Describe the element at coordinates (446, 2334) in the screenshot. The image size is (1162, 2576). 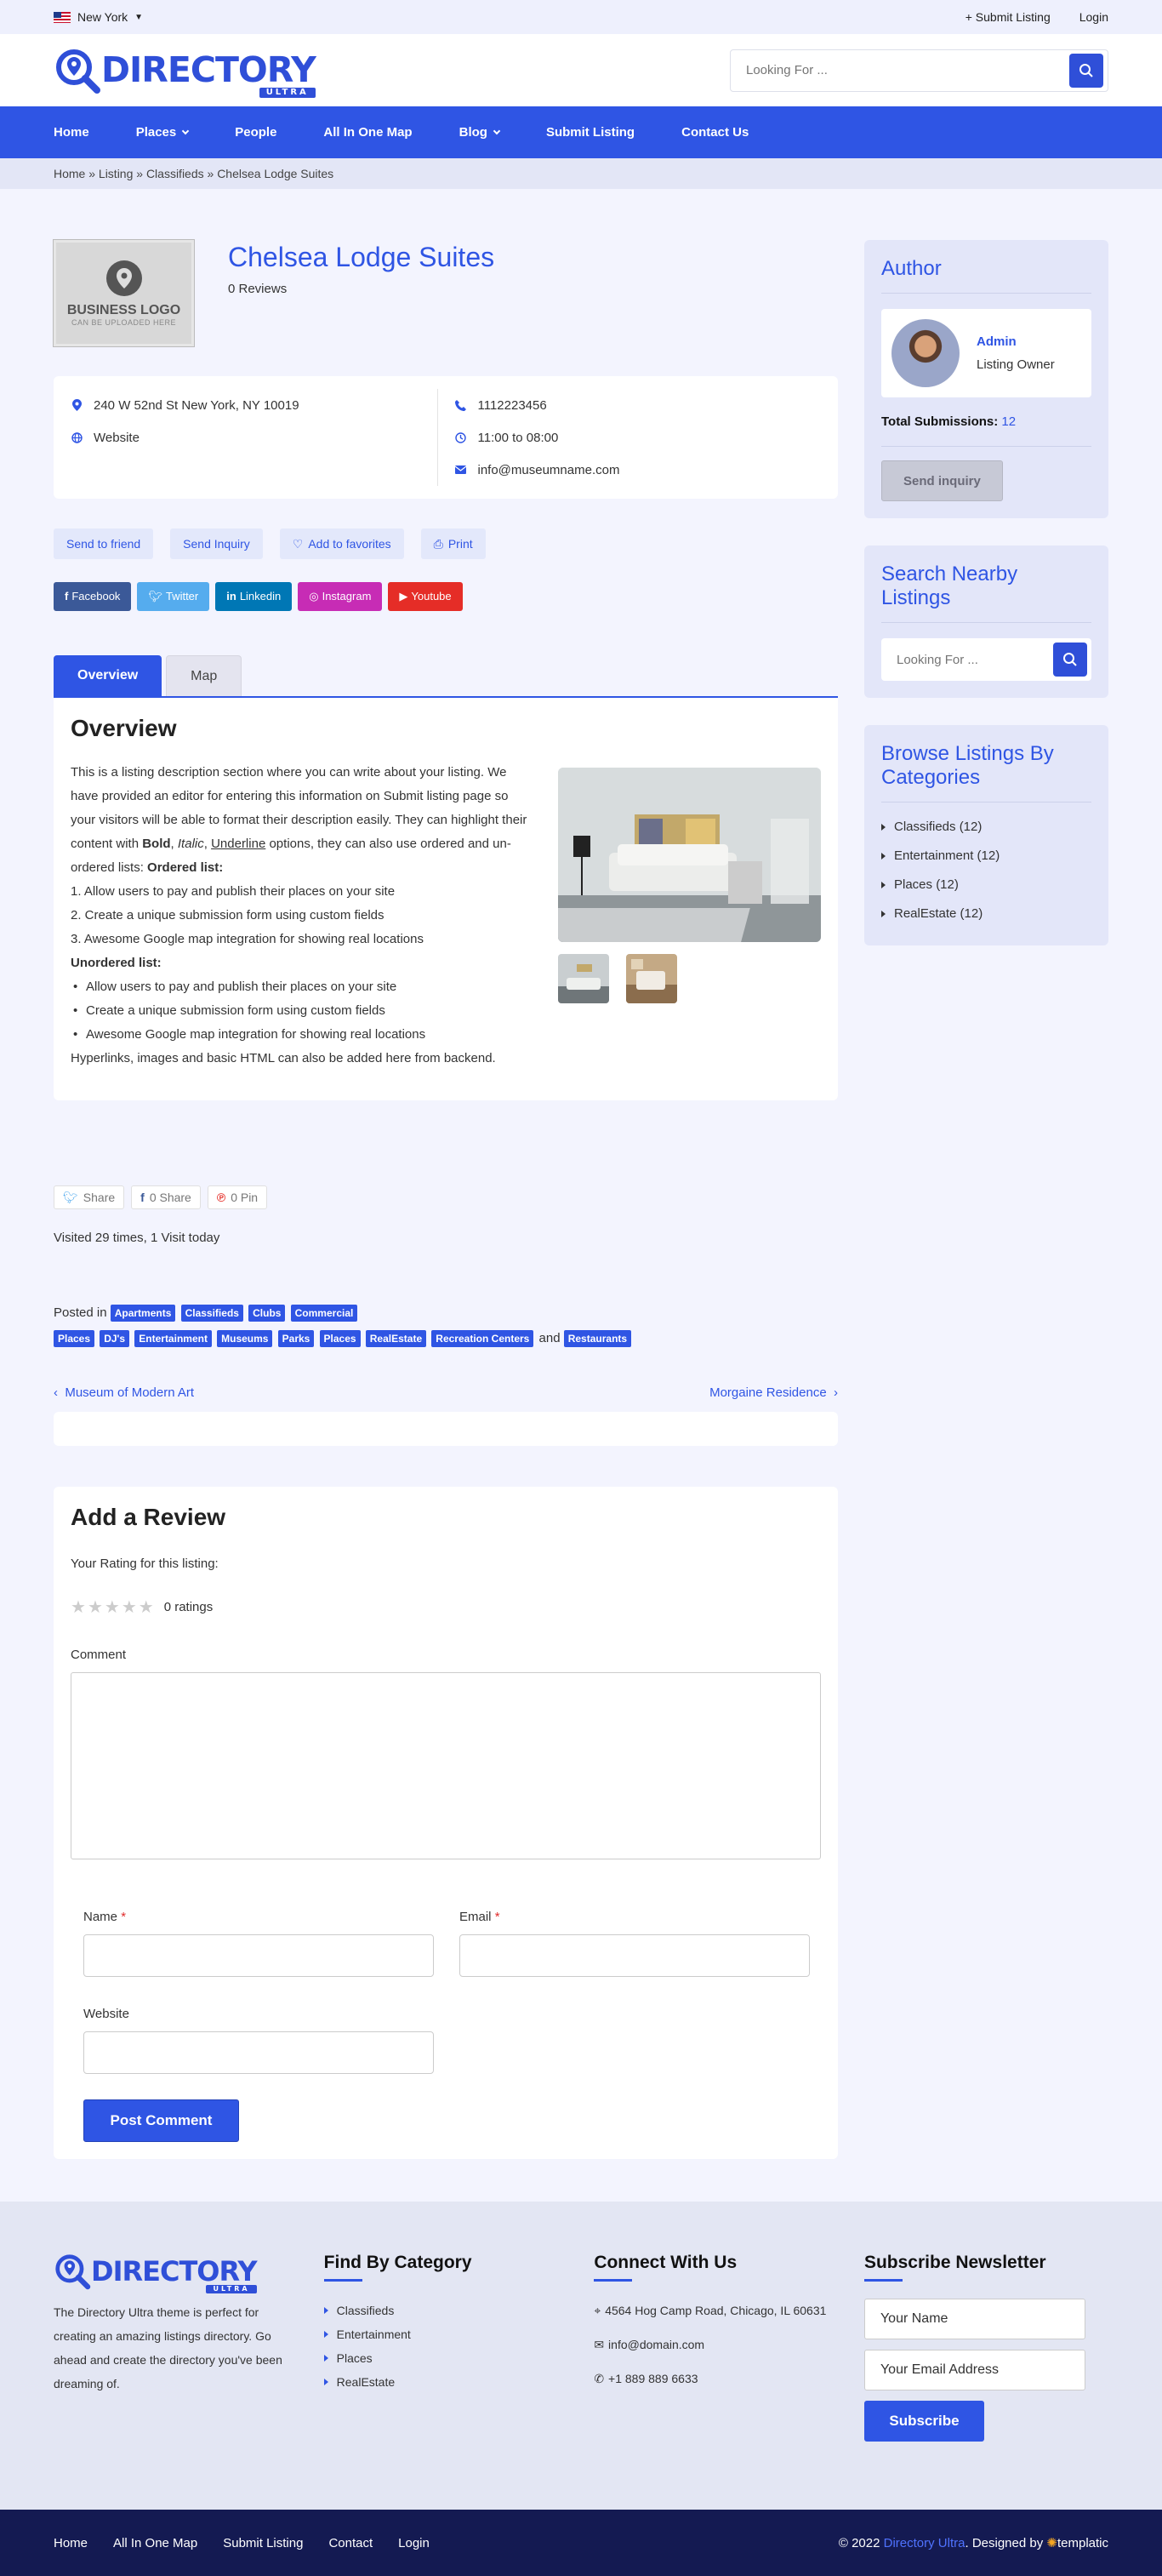
I see `footer-category-item: Entertainment` at that location.